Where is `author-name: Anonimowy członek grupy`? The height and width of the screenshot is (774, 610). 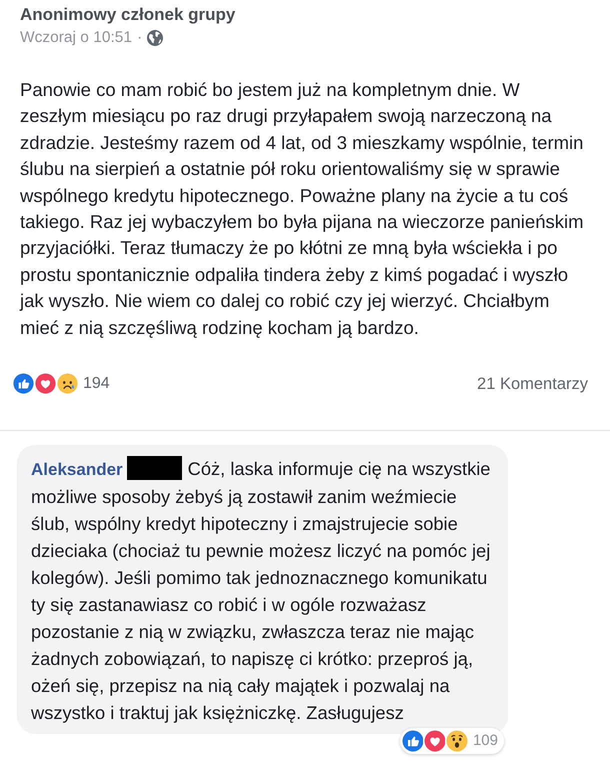
author-name: Anonimowy członek grupy is located at coordinates (128, 14).